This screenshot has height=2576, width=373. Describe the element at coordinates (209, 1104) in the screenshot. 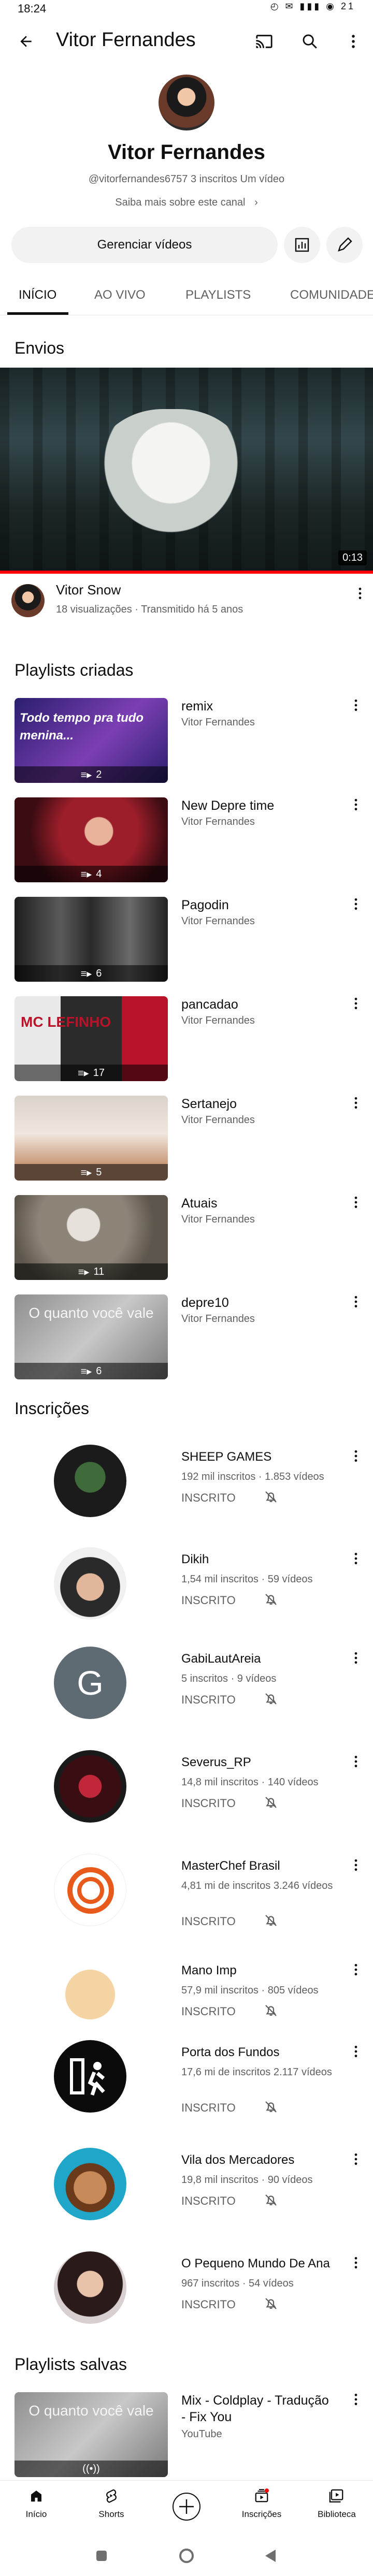

I see `playlist-title: Sertanejo` at that location.